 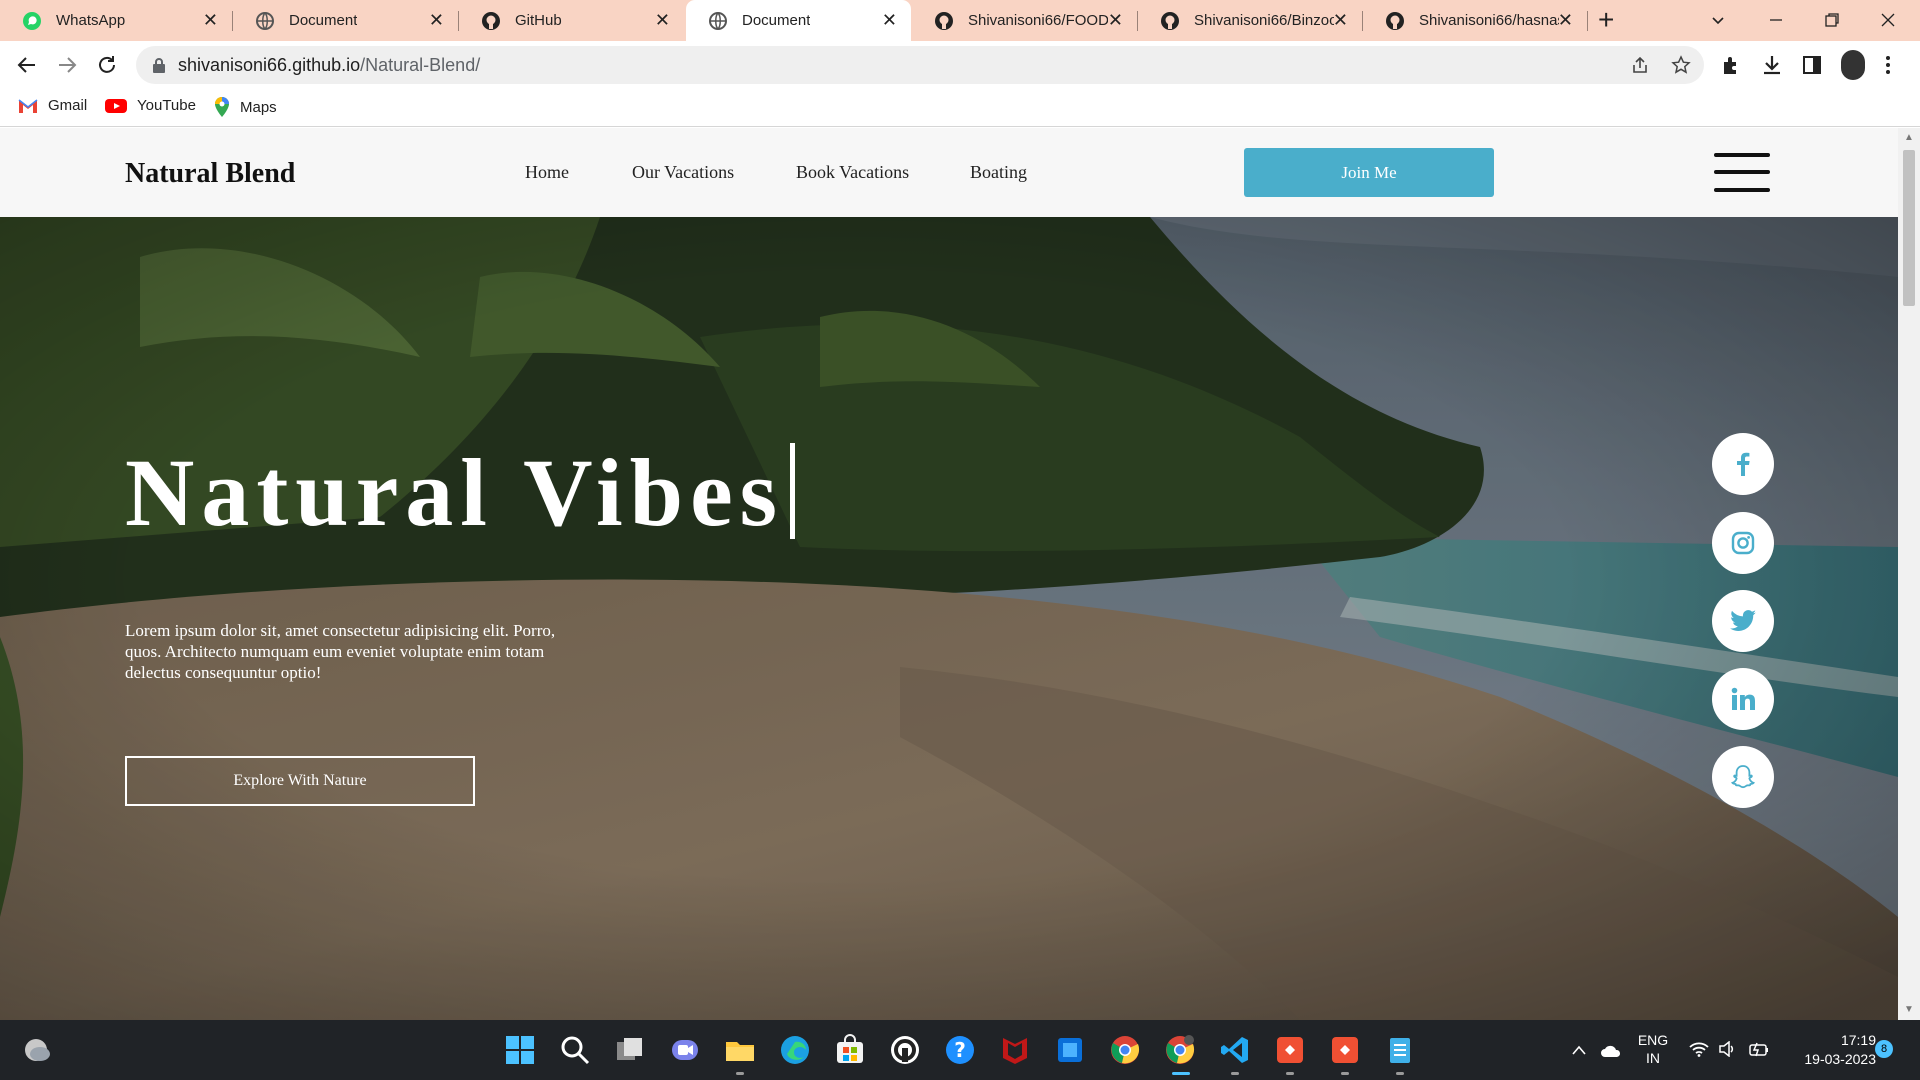 What do you see at coordinates (795, 1050) in the screenshot?
I see `edge-icon` at bounding box center [795, 1050].